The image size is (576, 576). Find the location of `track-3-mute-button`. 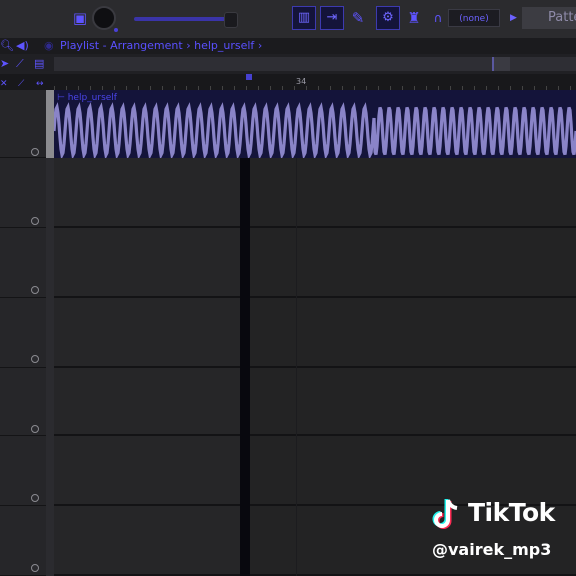

track-3-mute-button is located at coordinates (35, 290).